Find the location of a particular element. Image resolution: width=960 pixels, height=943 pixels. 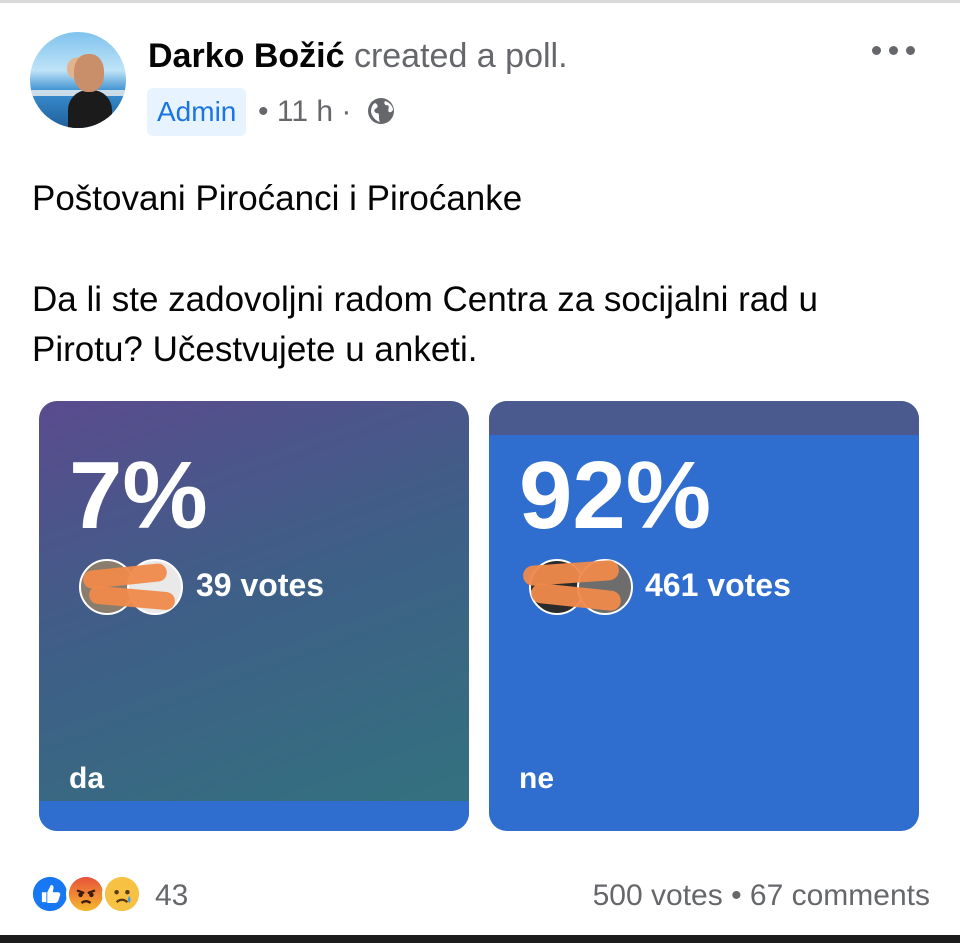

post-text-greeting: Poštovani Piroćanci i Piroćanke is located at coordinates (277, 198).